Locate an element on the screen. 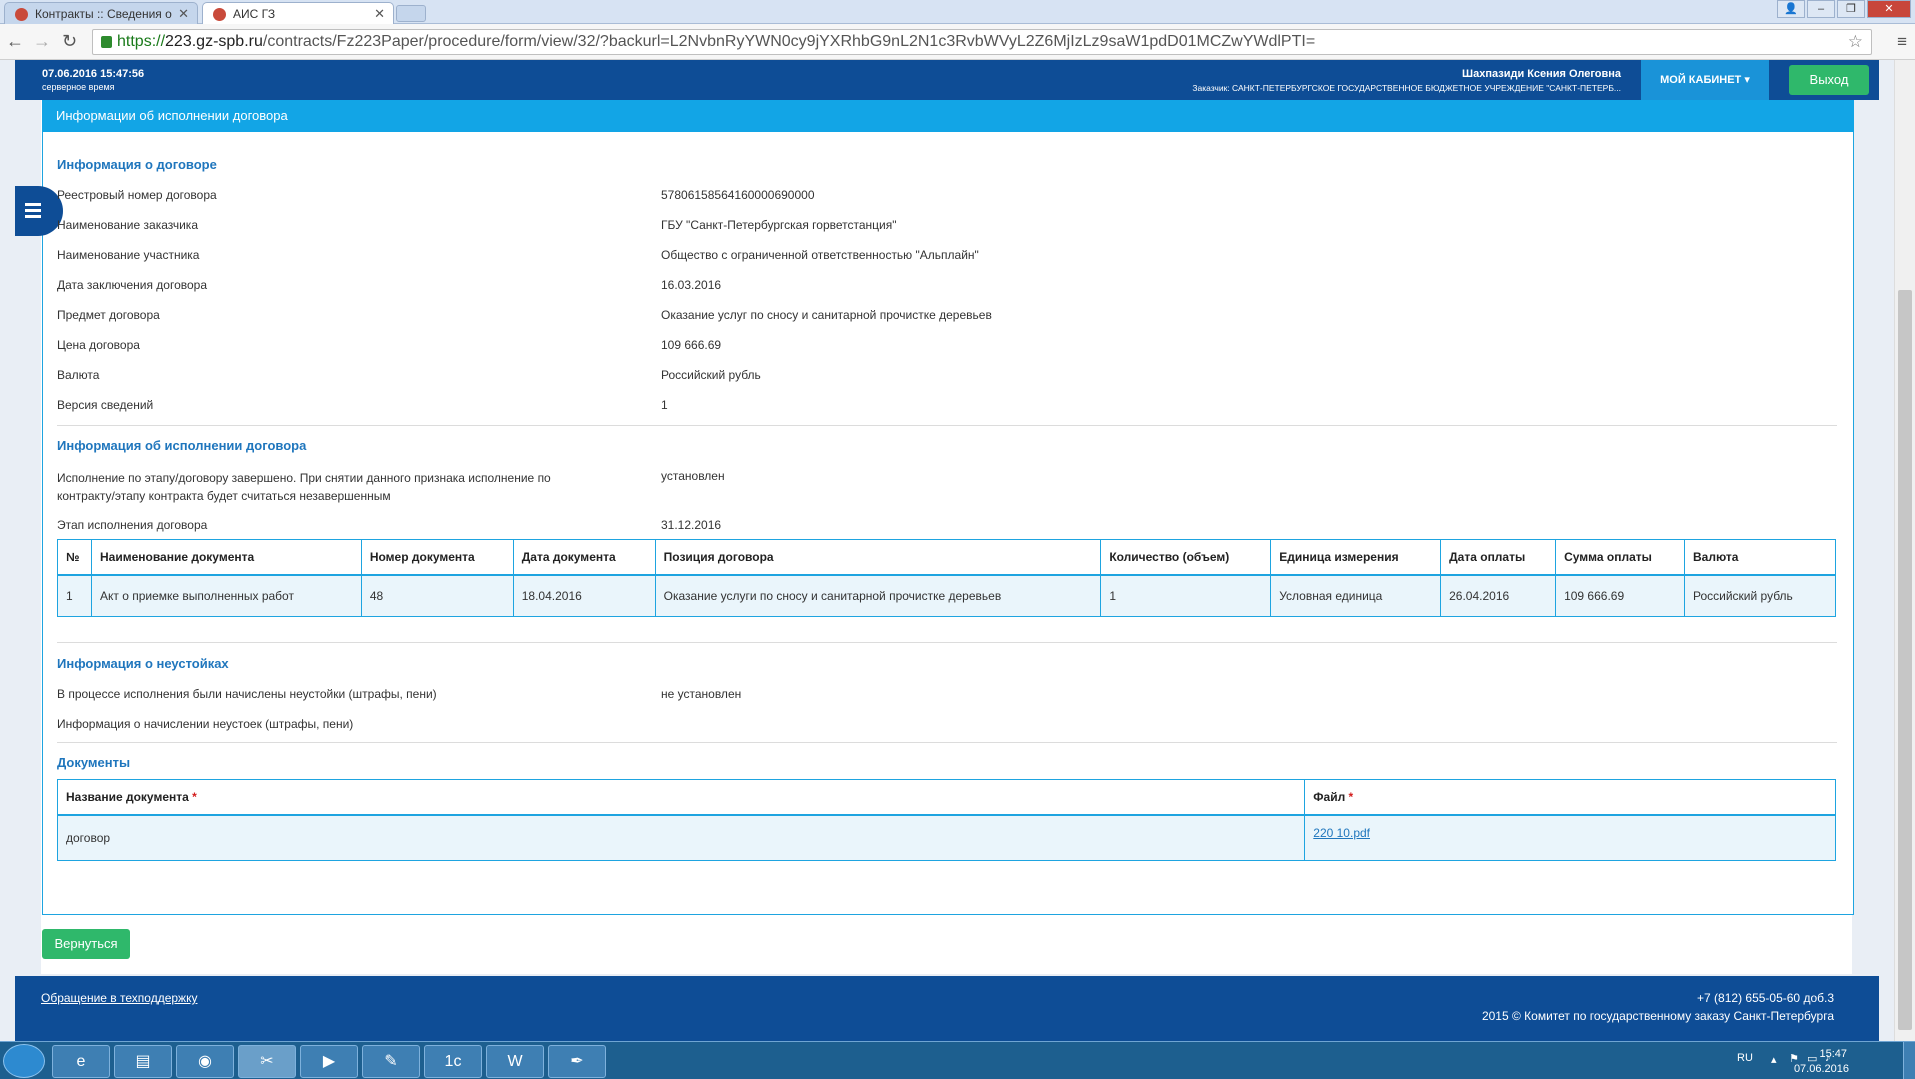 This screenshot has width=1915, height=1079. penalty-accrued-value: не установлен is located at coordinates (701, 694).